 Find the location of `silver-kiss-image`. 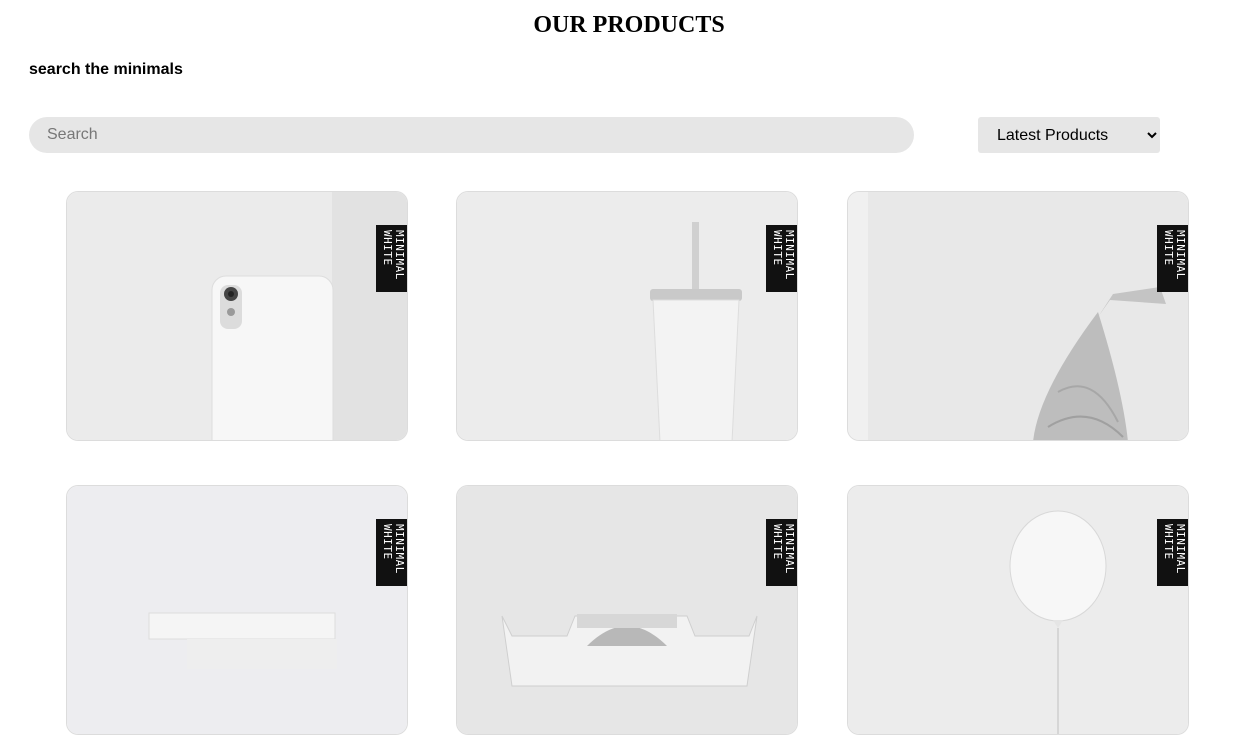

silver-kiss-image is located at coordinates (1018, 316).